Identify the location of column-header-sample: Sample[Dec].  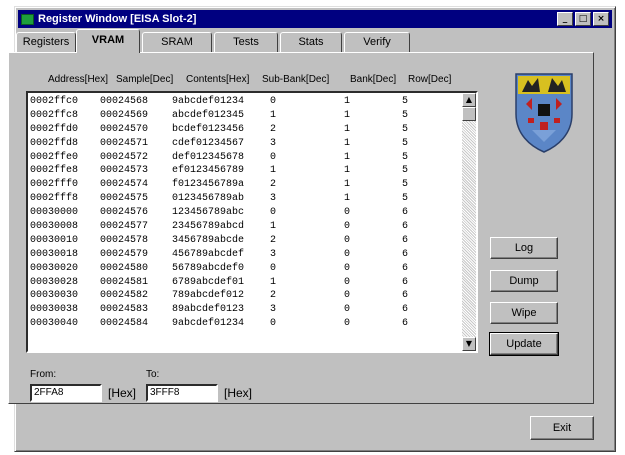
(145, 79).